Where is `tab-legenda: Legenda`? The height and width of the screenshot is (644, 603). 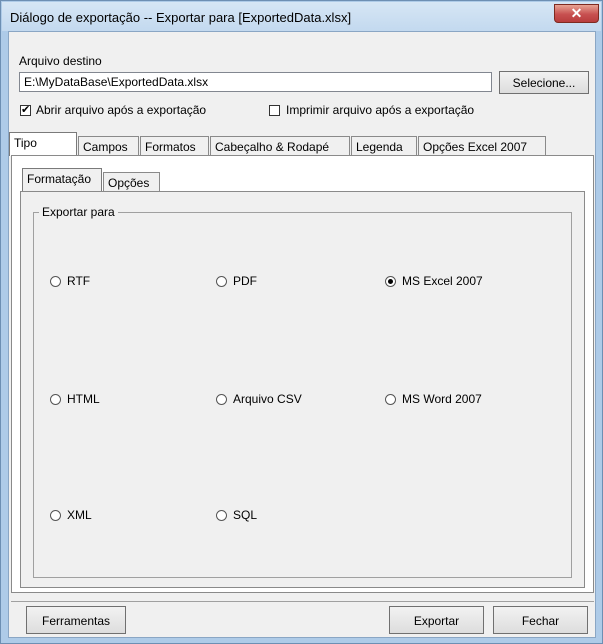
tab-legenda: Legenda is located at coordinates (384, 146).